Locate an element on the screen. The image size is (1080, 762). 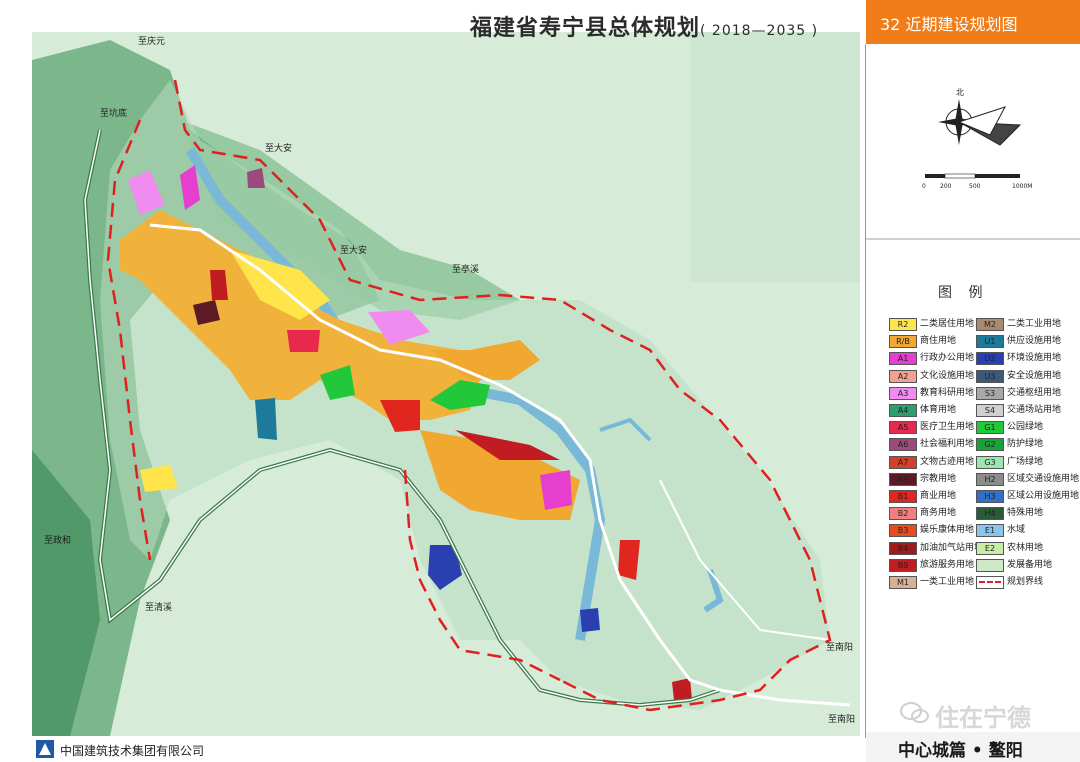
label-to-zhenghe: 至政和 is located at coordinates (57, 540).